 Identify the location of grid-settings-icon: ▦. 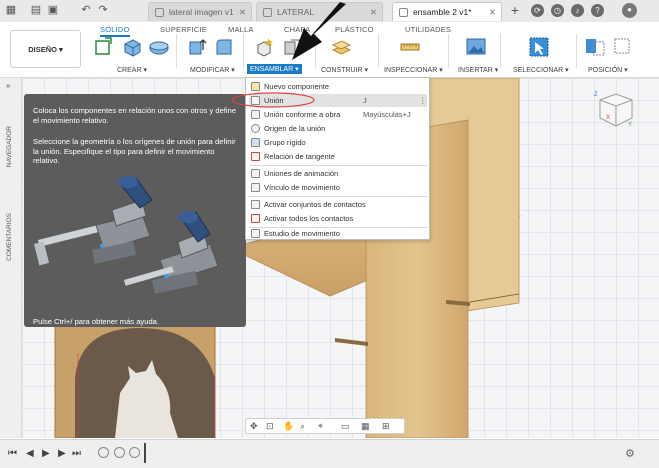
(365, 426).